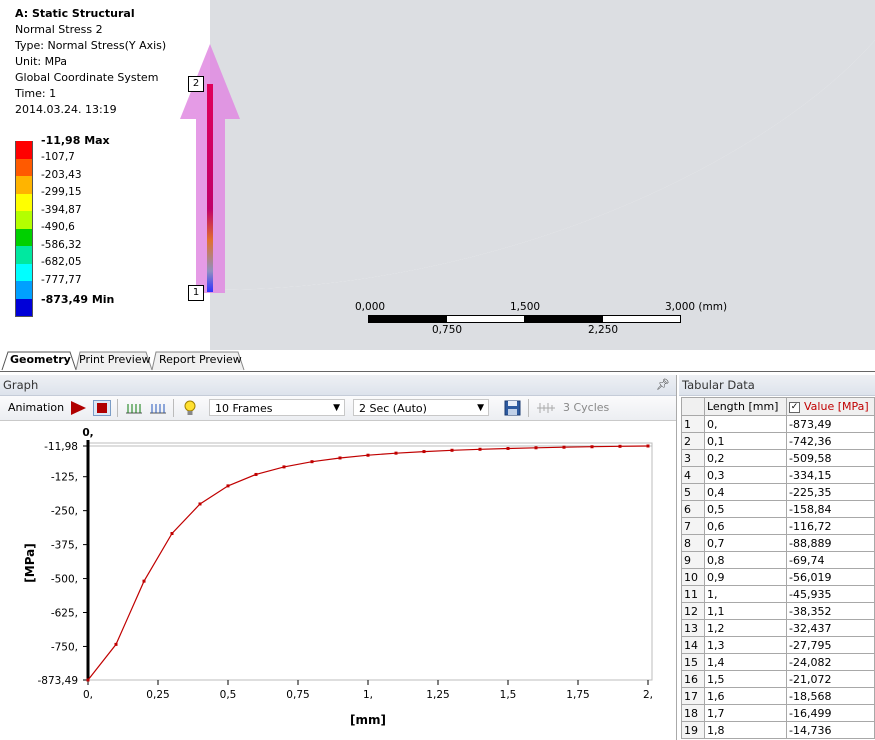  I want to click on value-cell: -873,49, so click(830, 424).